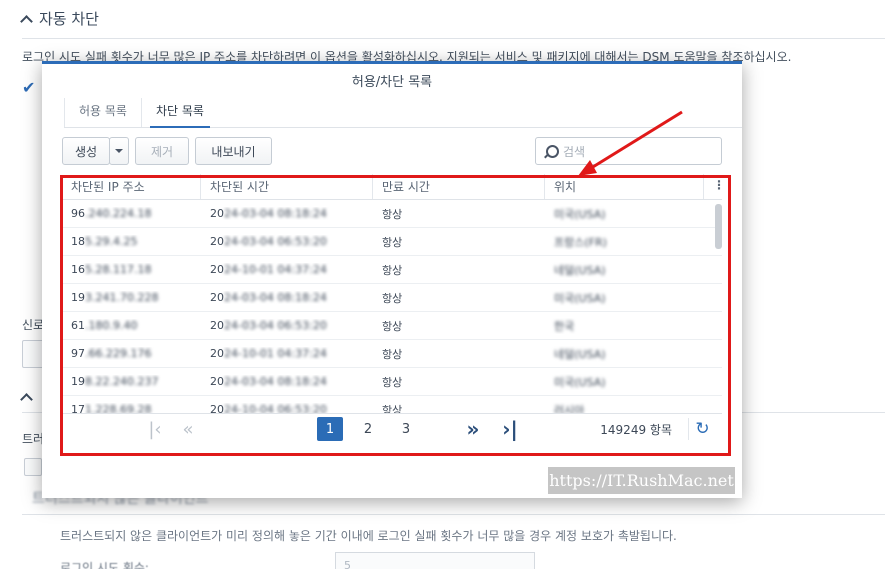  What do you see at coordinates (102, 112) in the screenshot?
I see `tab-allow-list: 허용 목록` at bounding box center [102, 112].